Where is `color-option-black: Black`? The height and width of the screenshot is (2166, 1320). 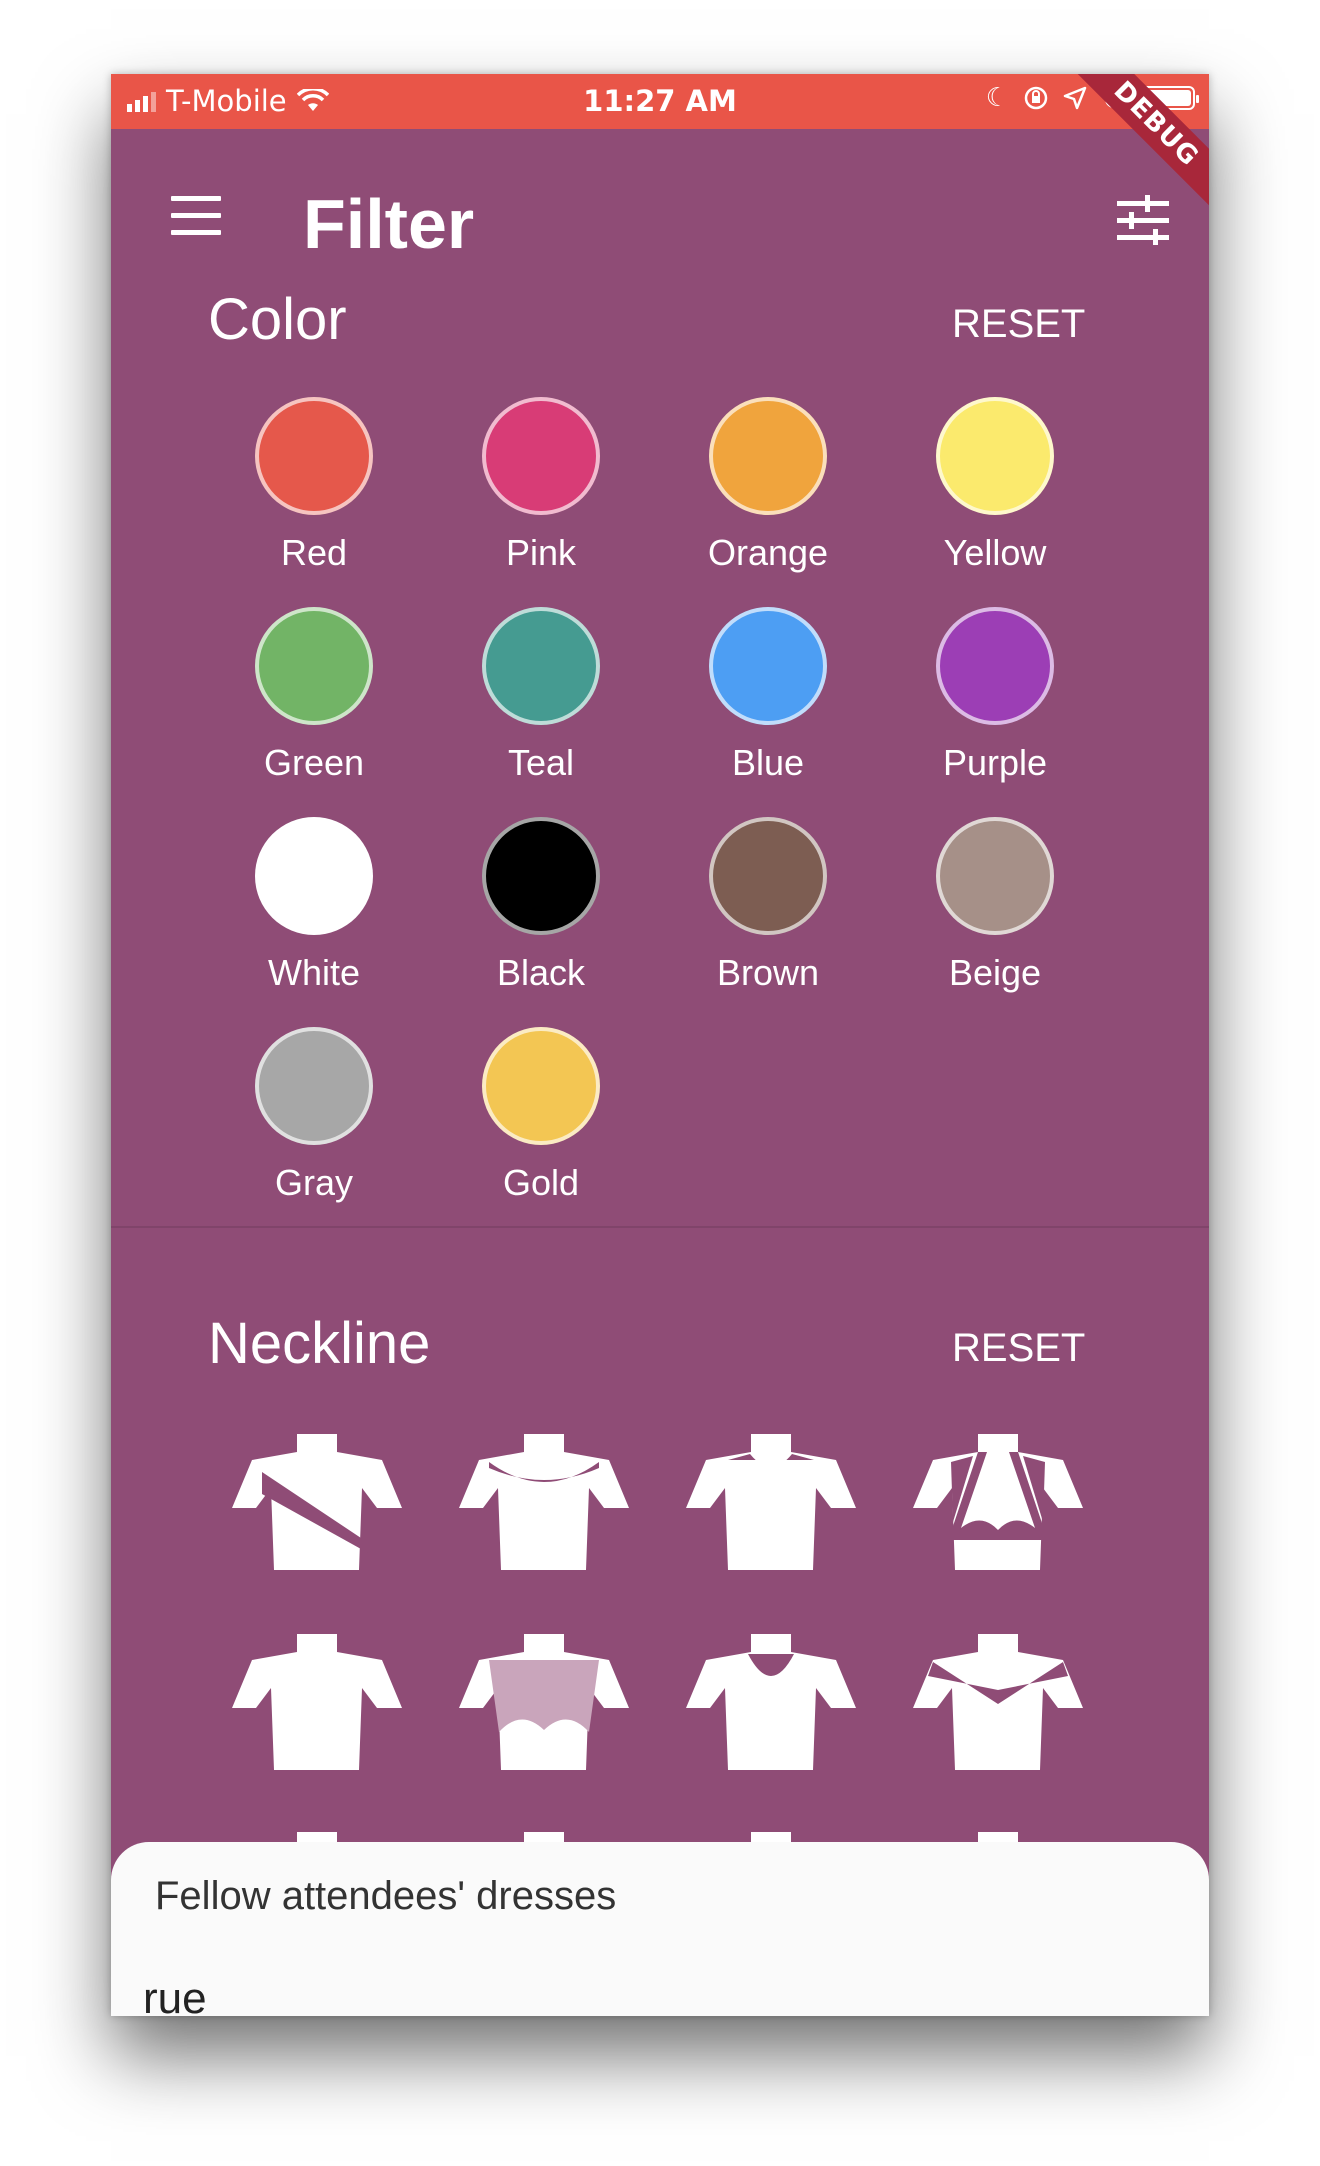 color-option-black: Black is located at coordinates (541, 917).